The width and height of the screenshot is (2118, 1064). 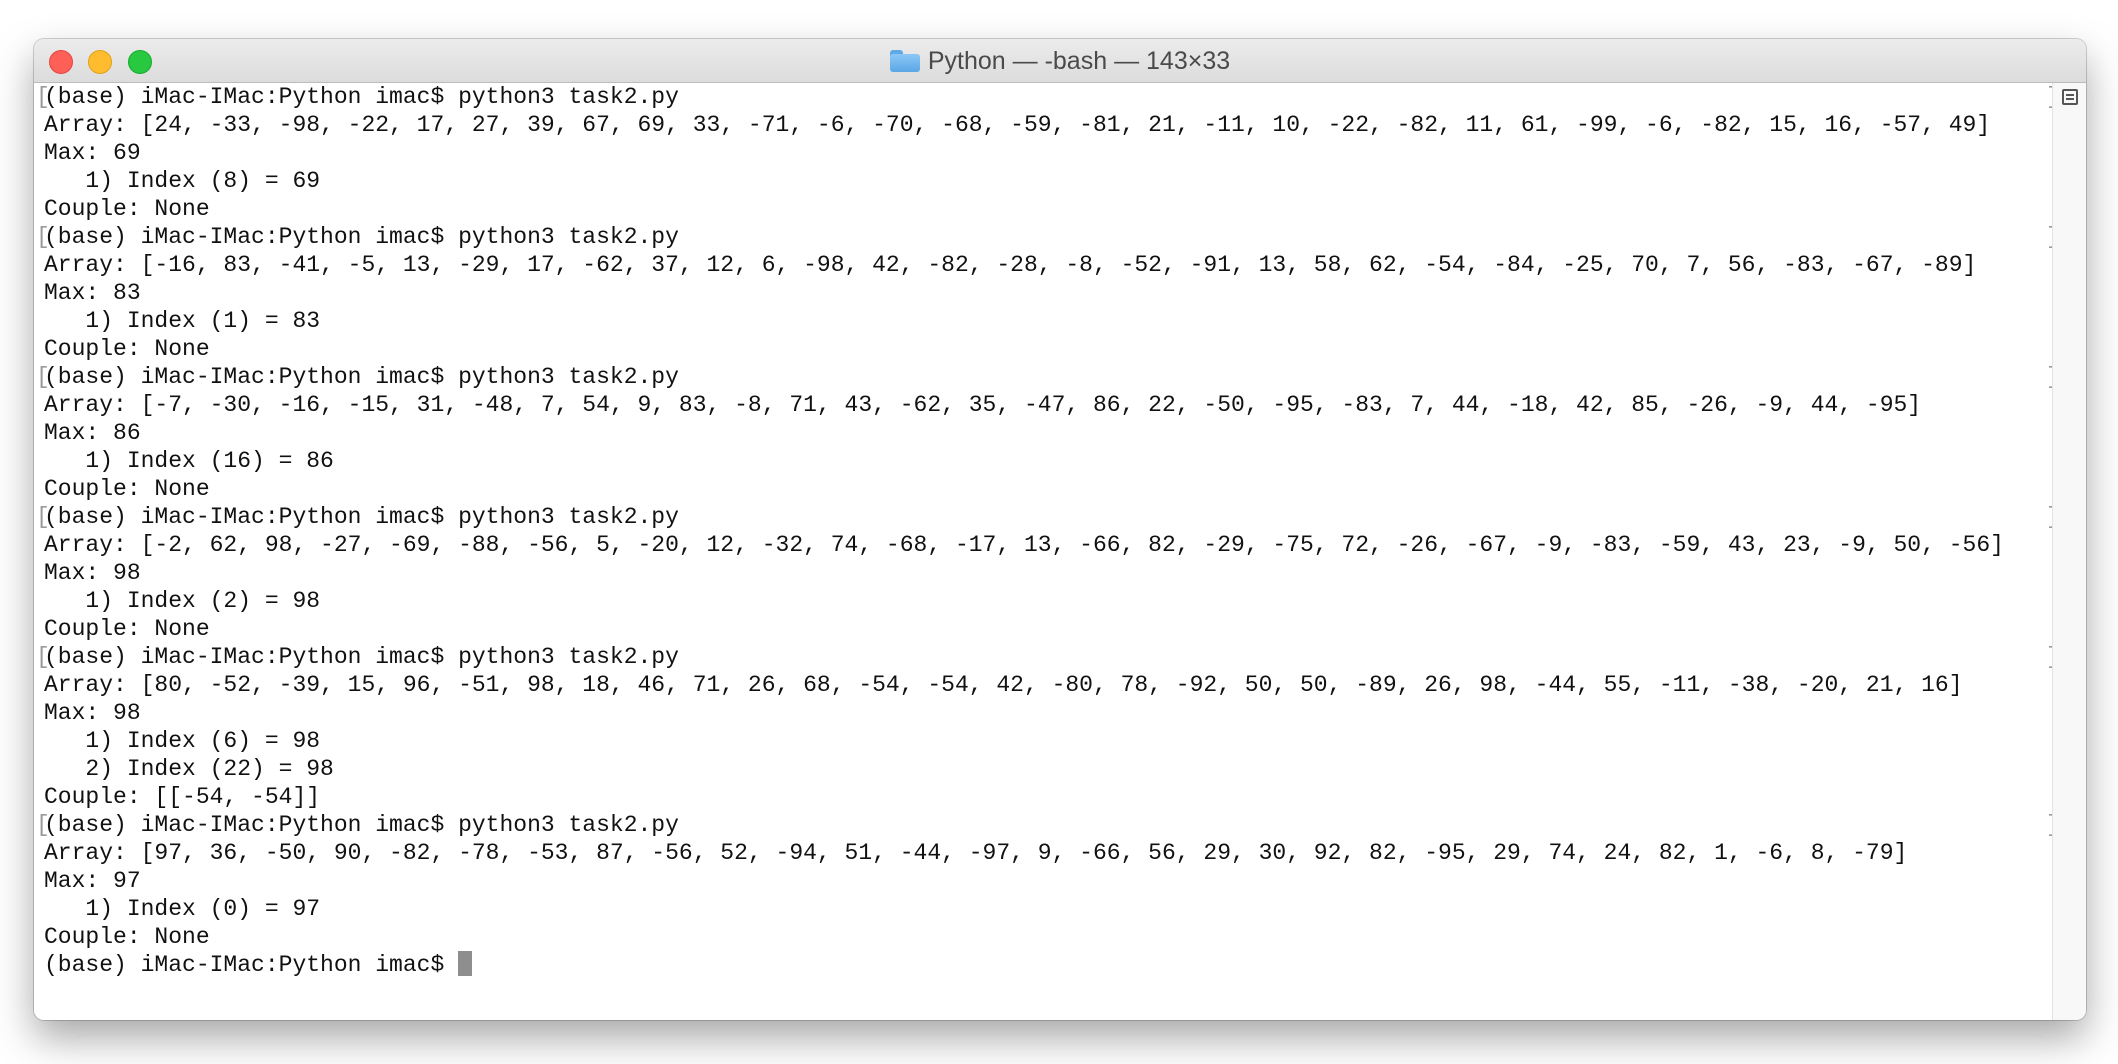 I want to click on line-text: Max: 86, so click(x=92, y=433).